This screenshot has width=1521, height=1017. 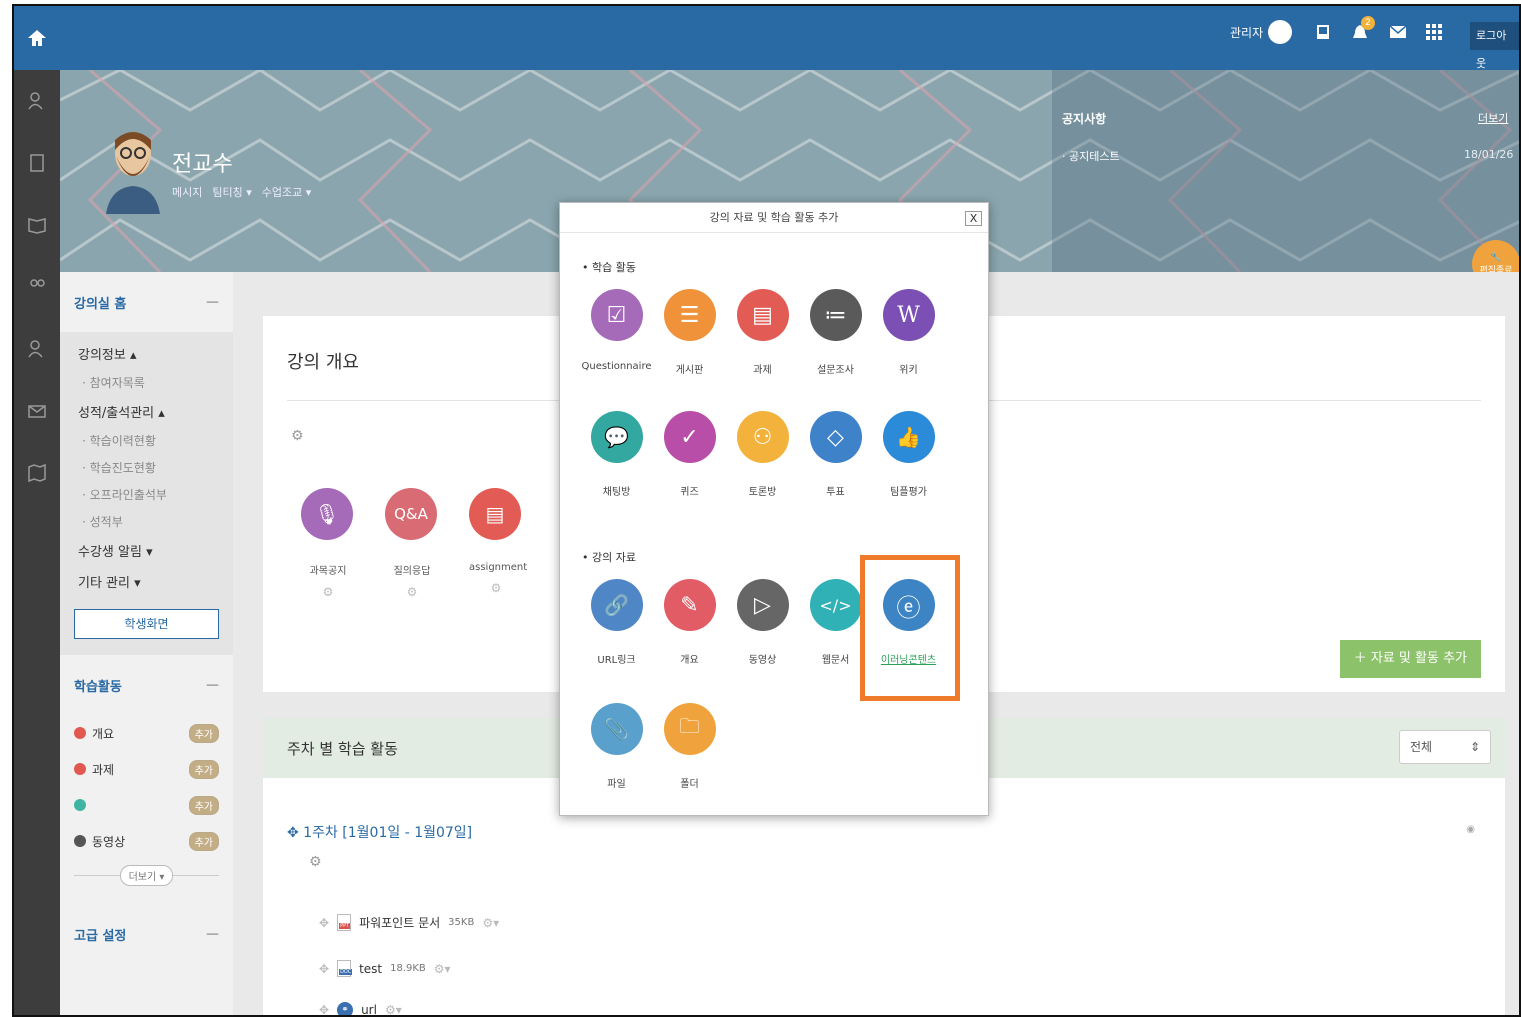 I want to click on tile-video: ▷ 동영상, so click(x=762, y=622).